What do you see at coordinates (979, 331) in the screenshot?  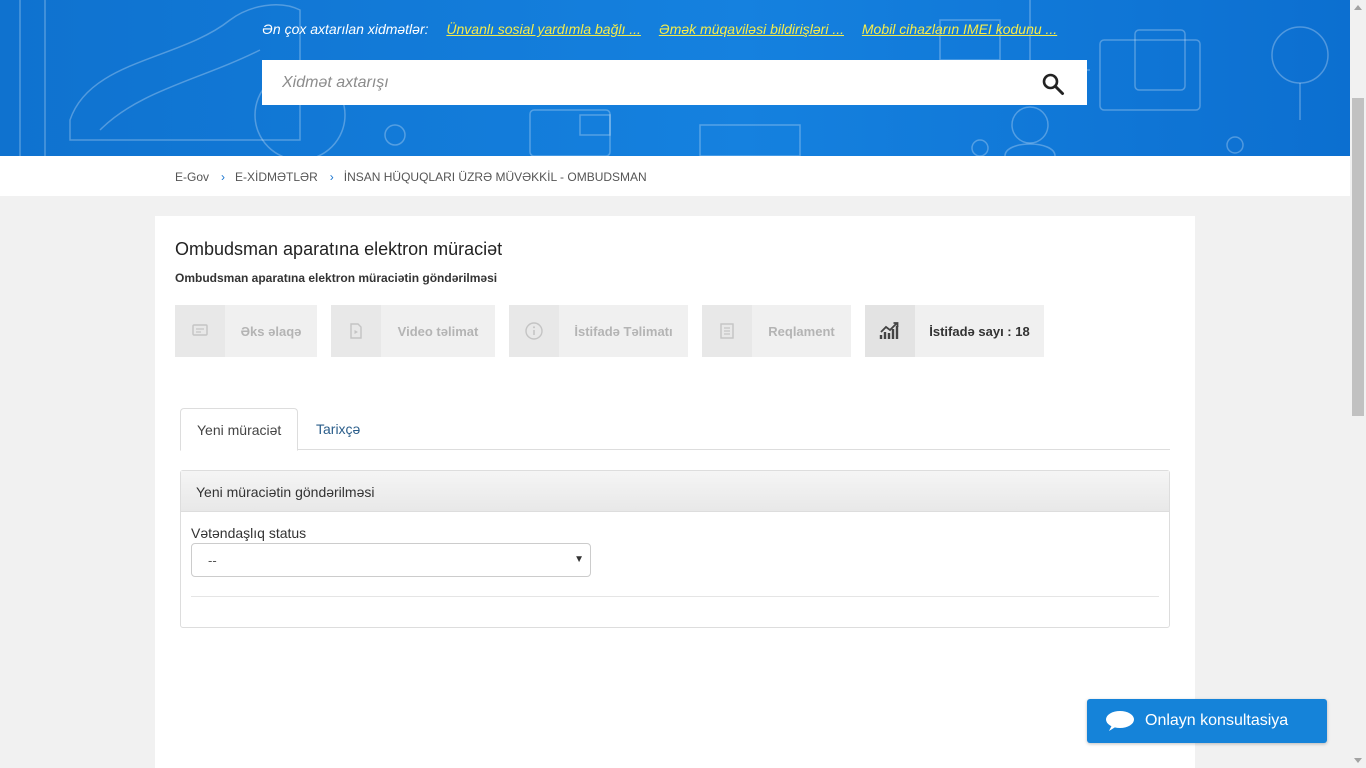 I see `usage-count-label: İstifadə sayı : 18` at bounding box center [979, 331].